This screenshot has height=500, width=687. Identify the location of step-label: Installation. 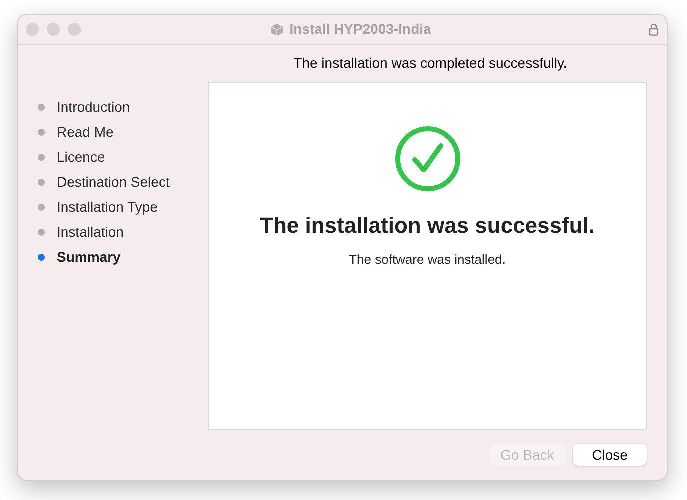
(90, 232).